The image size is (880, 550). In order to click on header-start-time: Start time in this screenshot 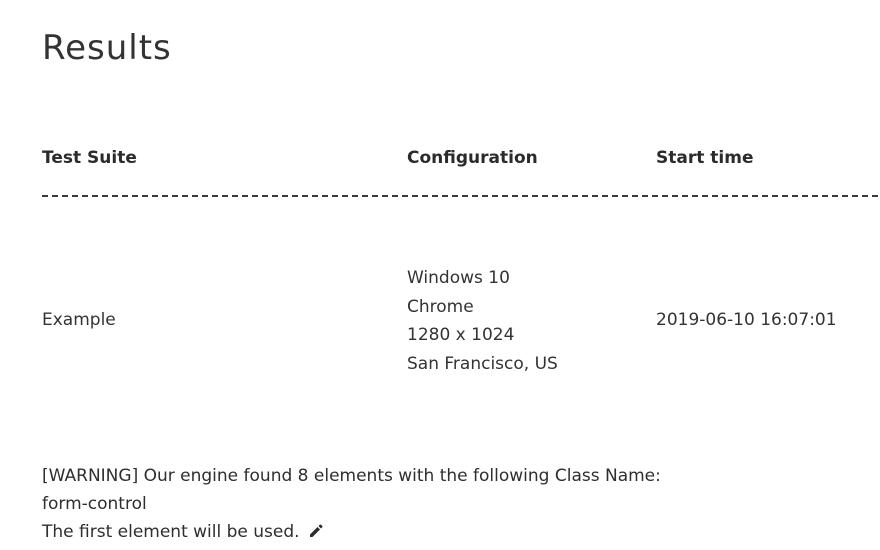, I will do `click(705, 158)`.